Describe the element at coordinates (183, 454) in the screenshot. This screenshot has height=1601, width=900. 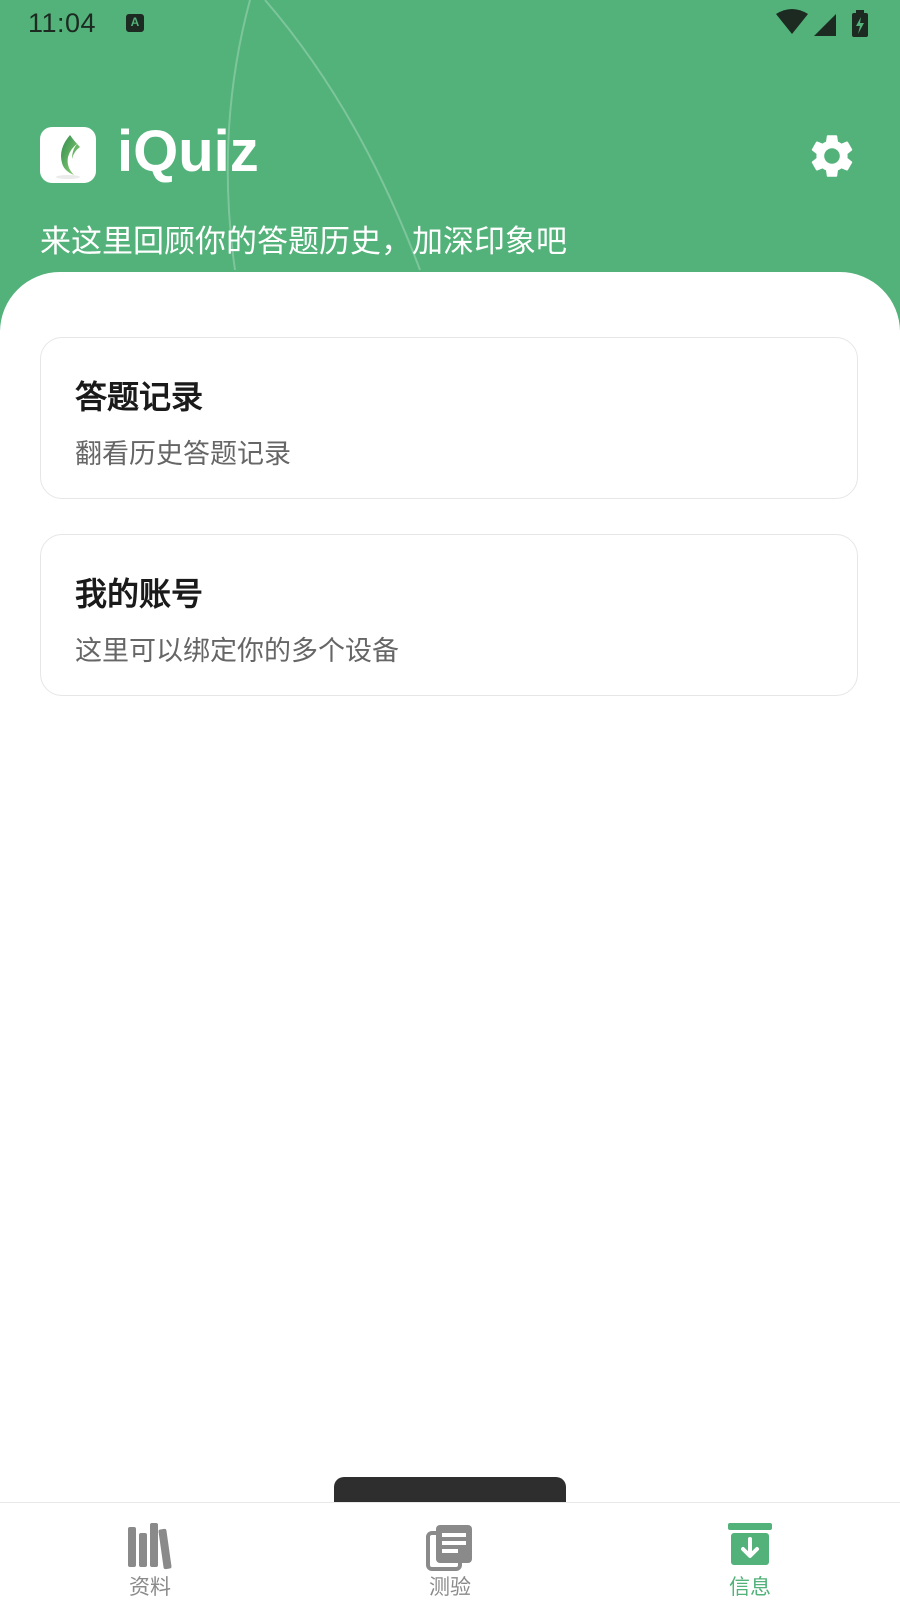
I see `card-description: 翻看历史答题记录` at that location.